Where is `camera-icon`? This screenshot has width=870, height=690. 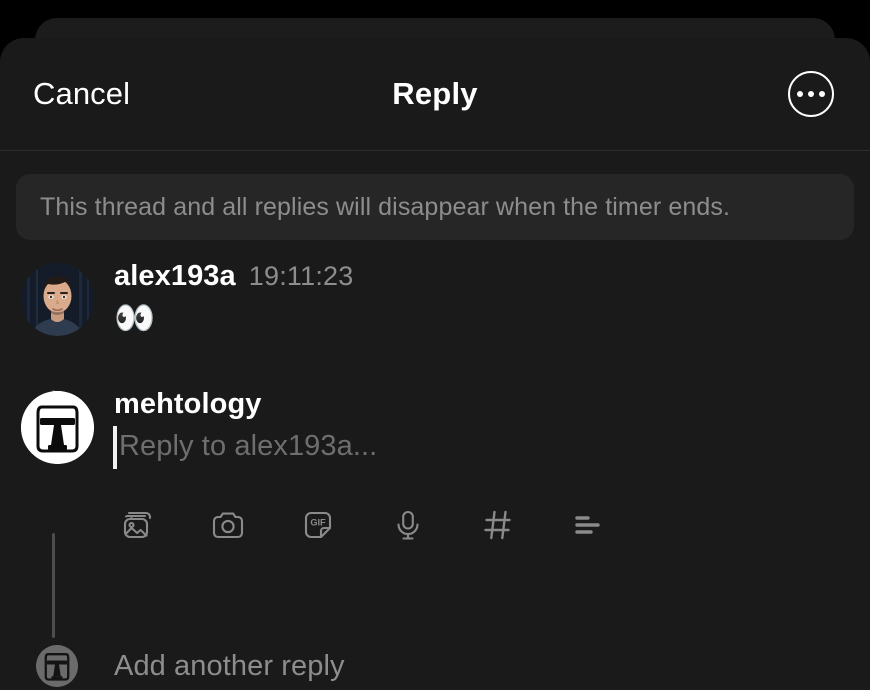
camera-icon is located at coordinates (228, 525).